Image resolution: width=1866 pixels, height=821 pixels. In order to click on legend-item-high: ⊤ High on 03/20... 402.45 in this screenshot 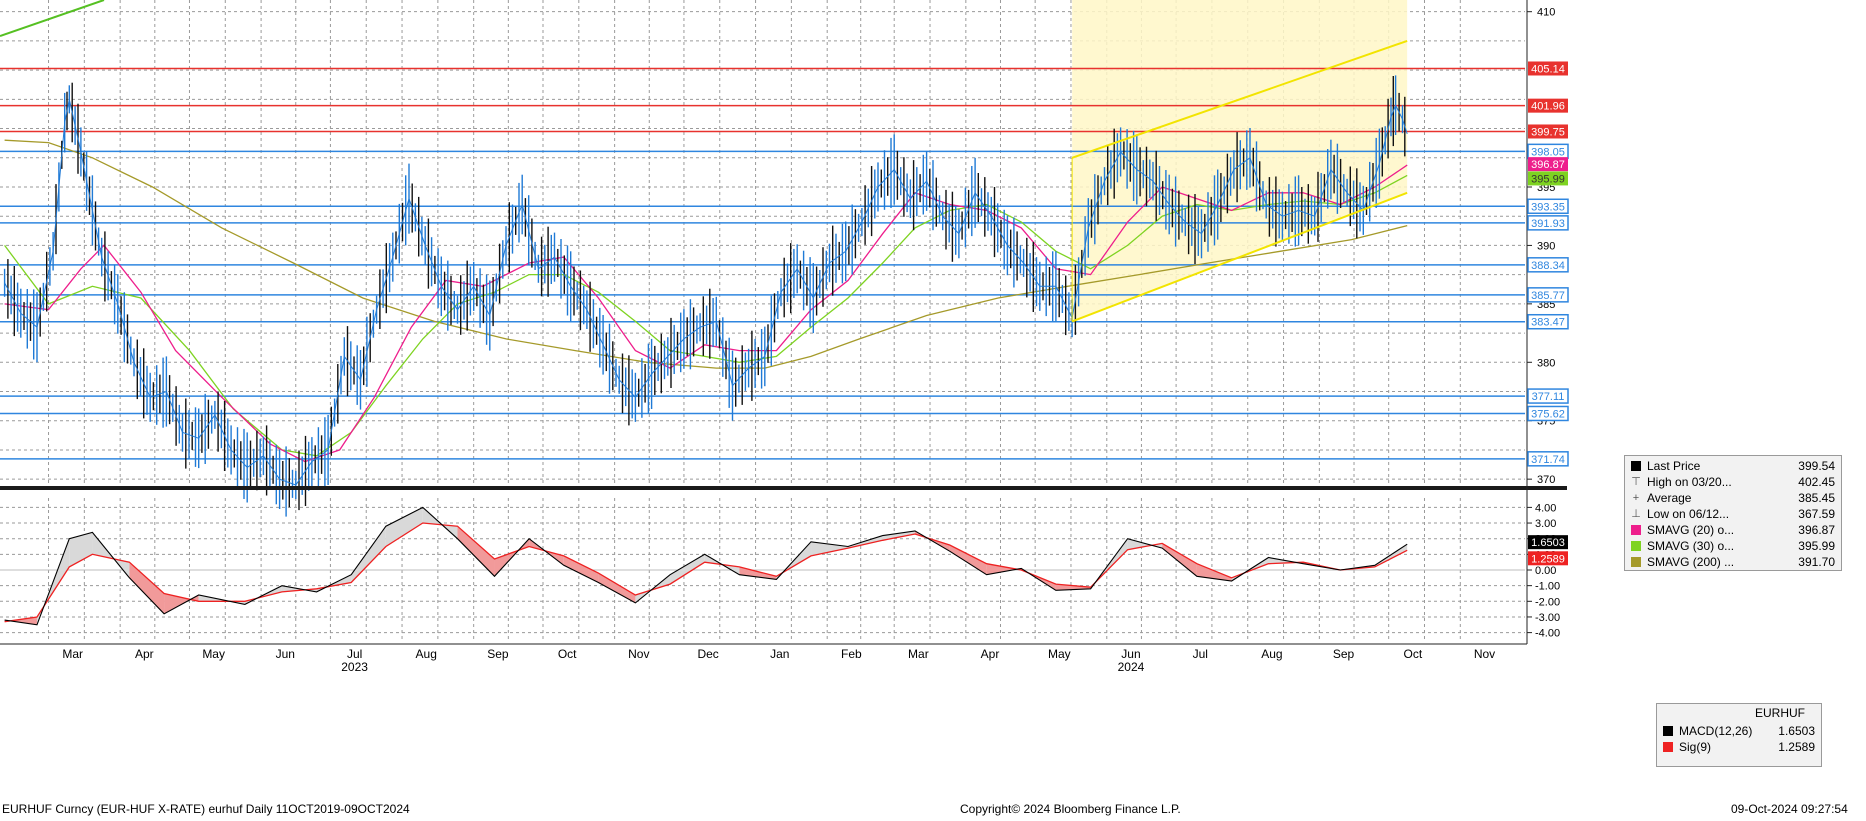, I will do `click(1733, 482)`.